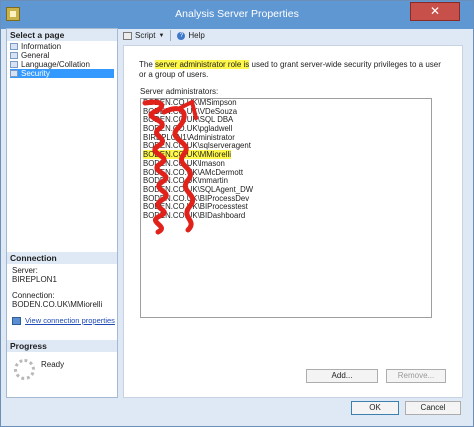 This screenshot has height=427, width=474. I want to click on page-item-label: Language/Collation, so click(55, 64).